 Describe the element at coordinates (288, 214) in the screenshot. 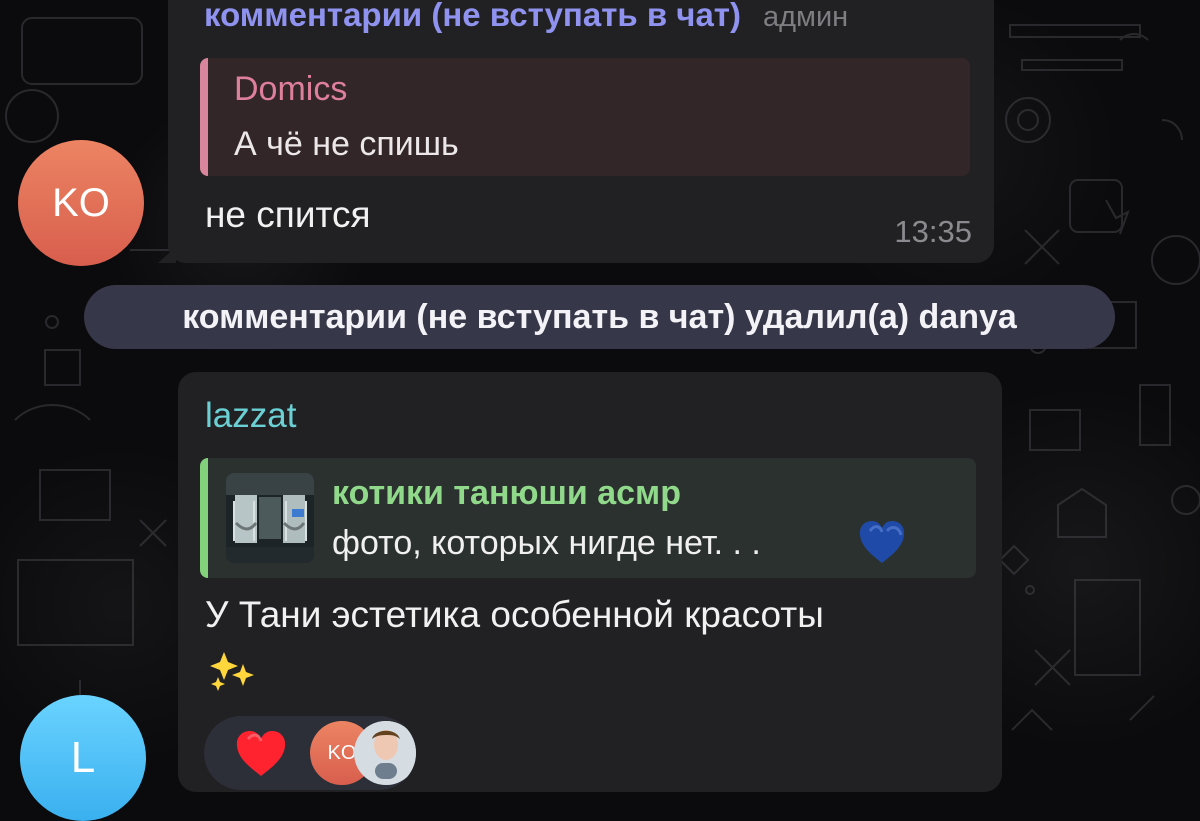

I see `message-text: не спится` at that location.